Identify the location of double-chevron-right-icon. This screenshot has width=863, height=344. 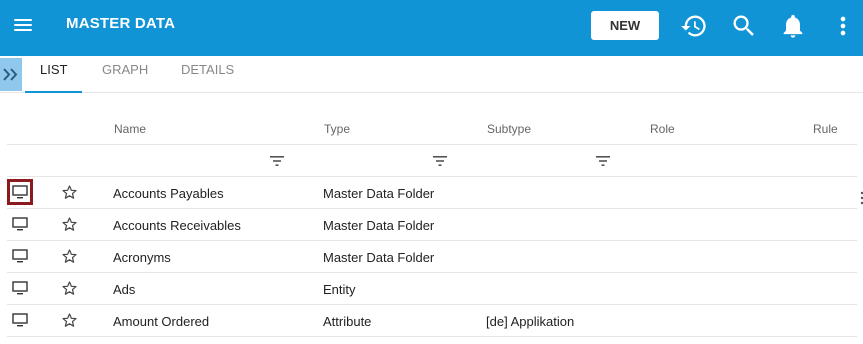
(10, 74).